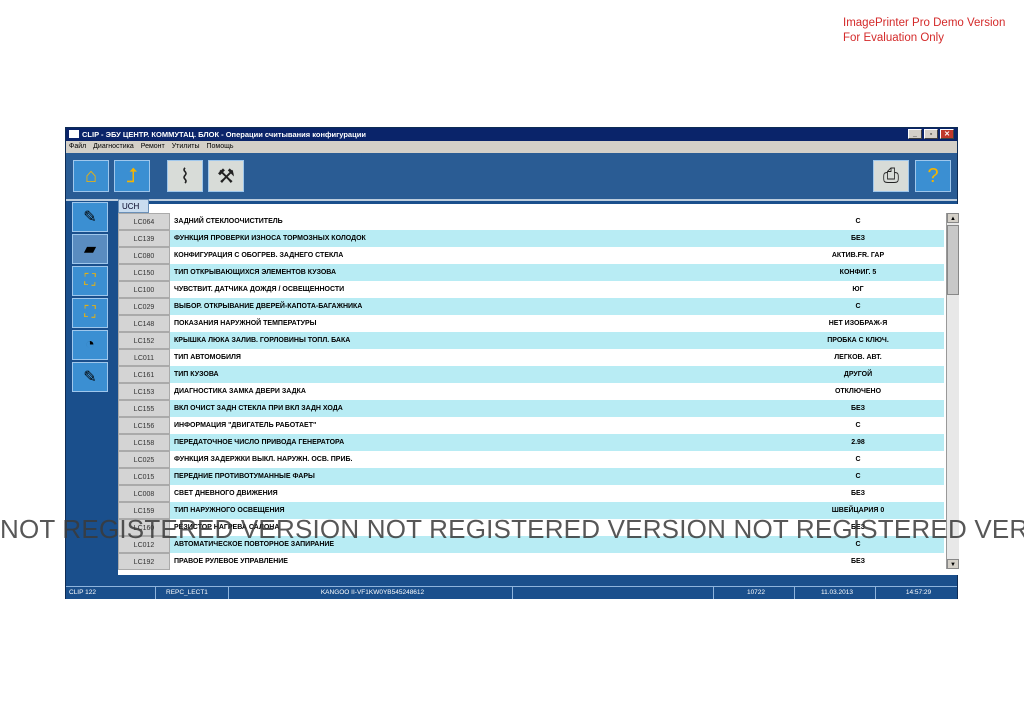 This screenshot has width=1024, height=724. What do you see at coordinates (915, 134) in the screenshot?
I see `minimize-button: _` at bounding box center [915, 134].